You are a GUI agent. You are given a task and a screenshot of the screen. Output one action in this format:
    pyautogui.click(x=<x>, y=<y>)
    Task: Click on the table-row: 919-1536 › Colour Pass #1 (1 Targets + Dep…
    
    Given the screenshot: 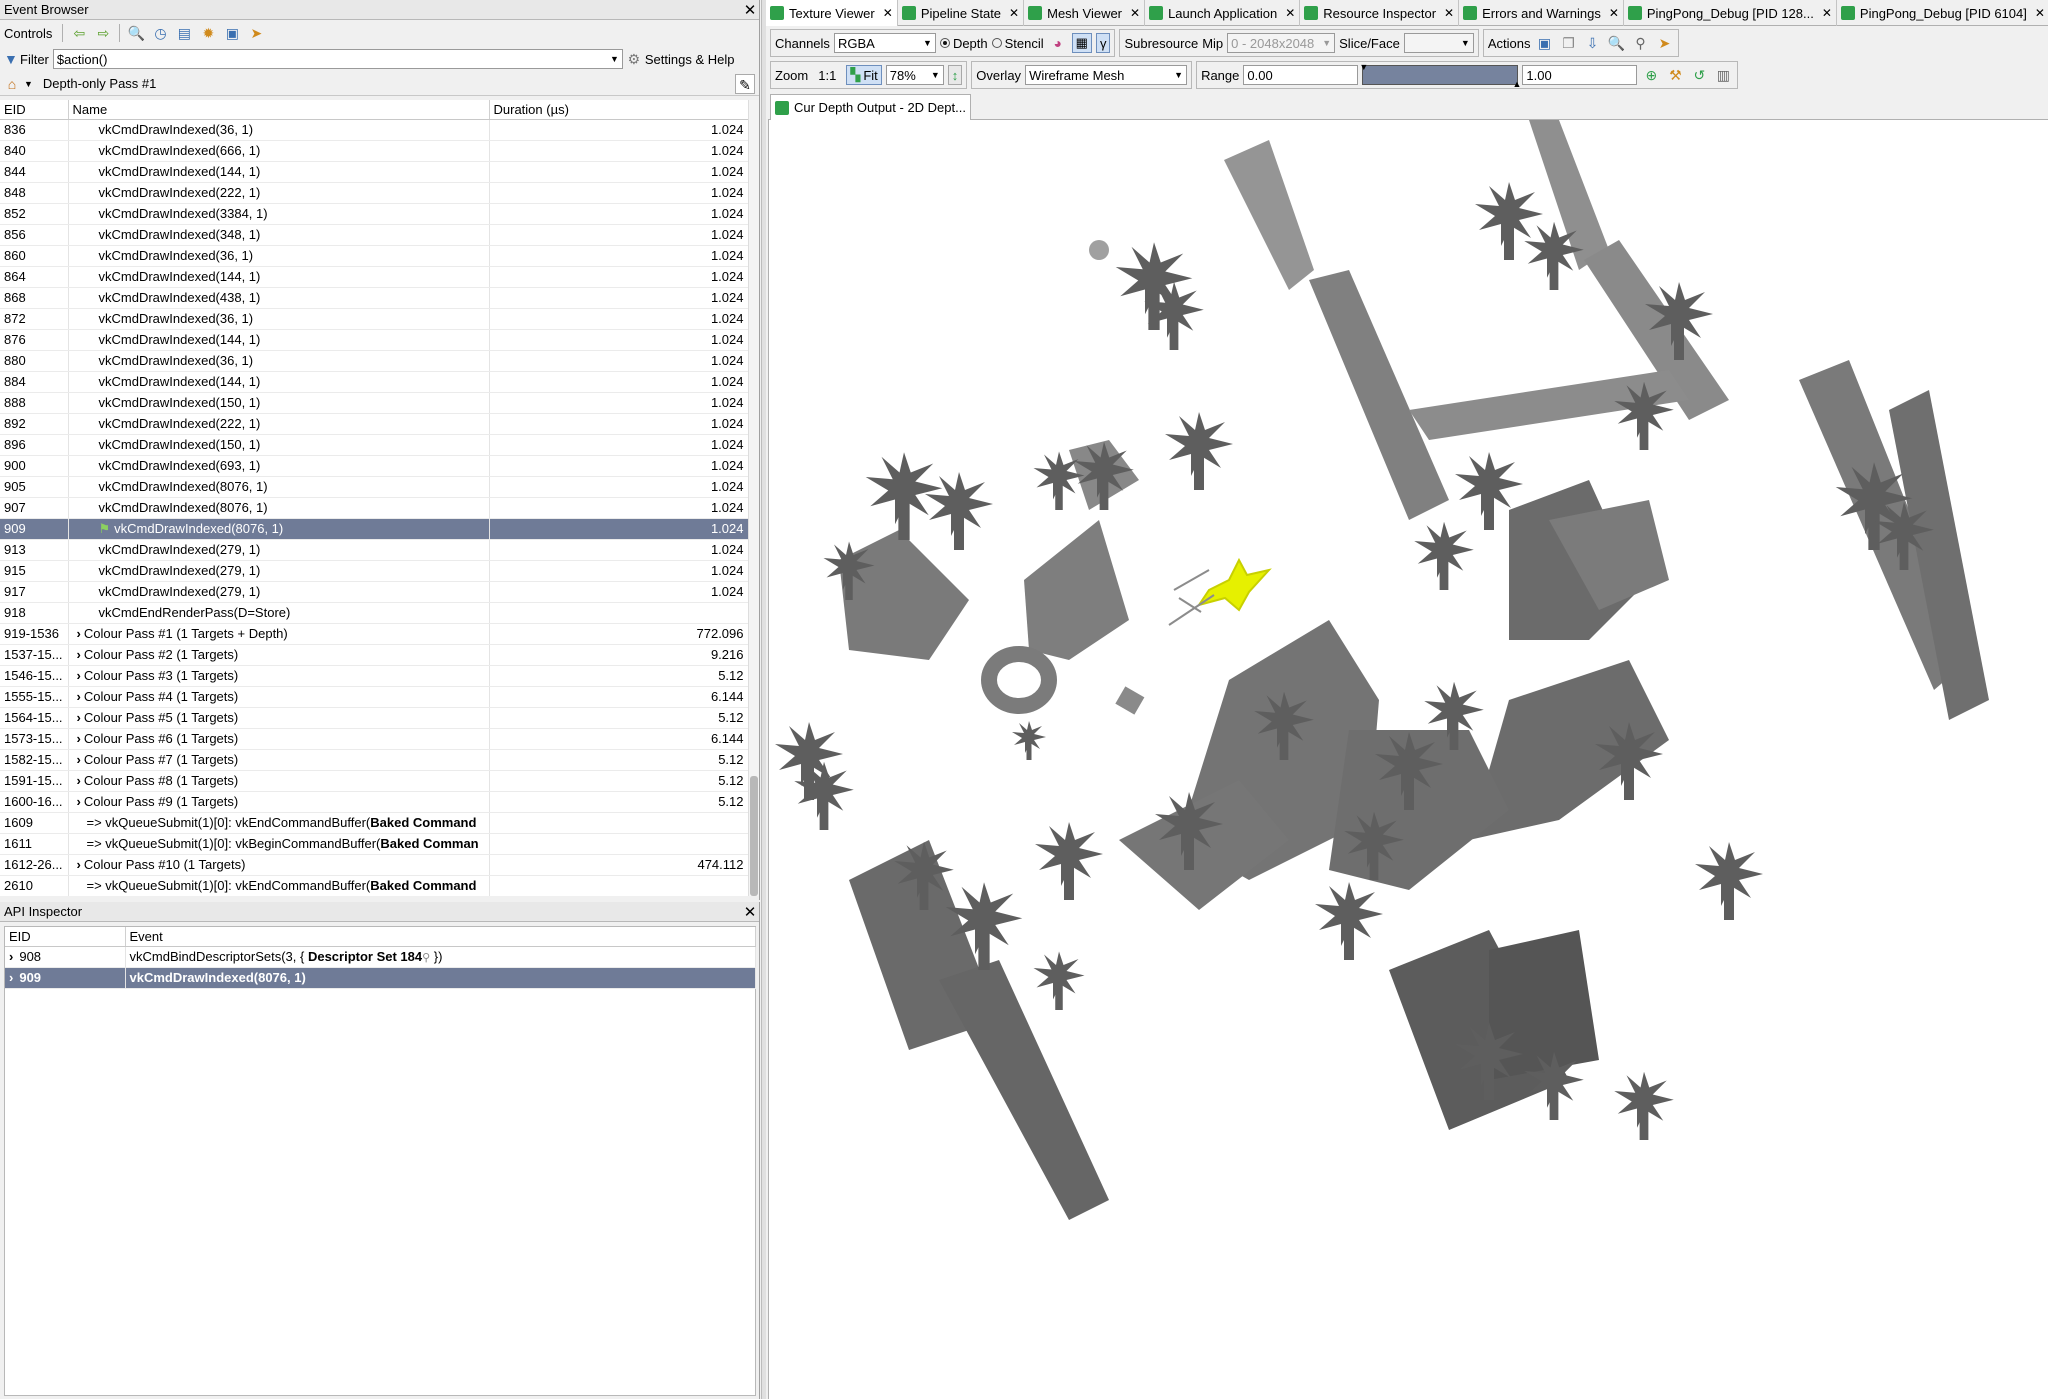 What is the action you would take?
    pyautogui.click(x=374, y=634)
    